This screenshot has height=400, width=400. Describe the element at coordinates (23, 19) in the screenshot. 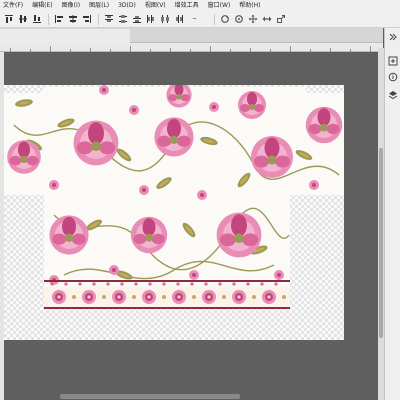

I see `align-vcenter-icon` at that location.